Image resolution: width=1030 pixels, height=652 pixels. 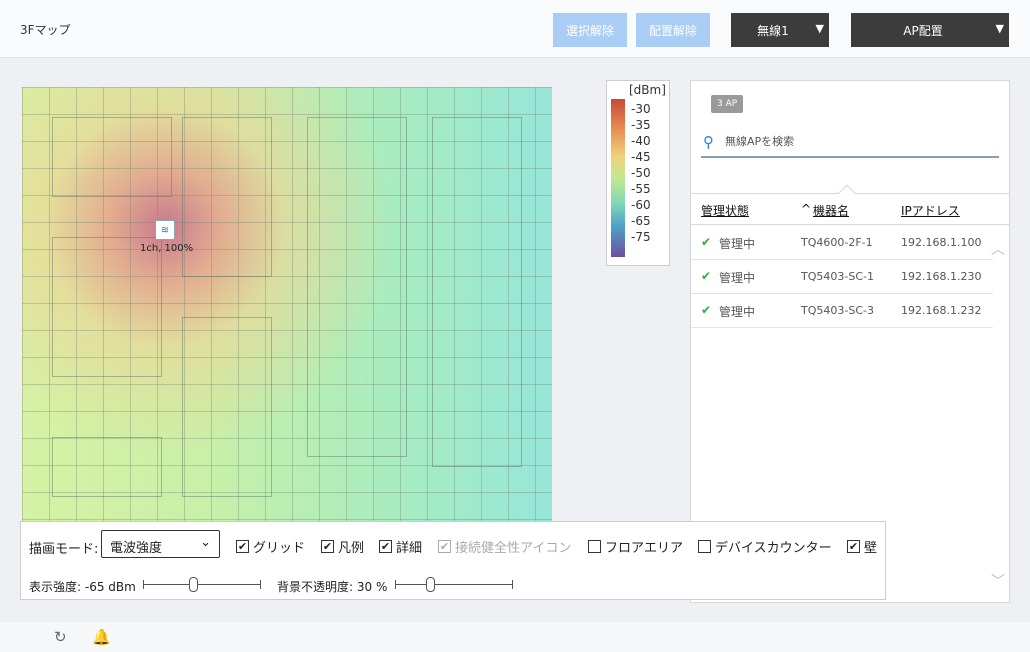 I want to click on checkbox-detail: 詳細, so click(x=400, y=546).